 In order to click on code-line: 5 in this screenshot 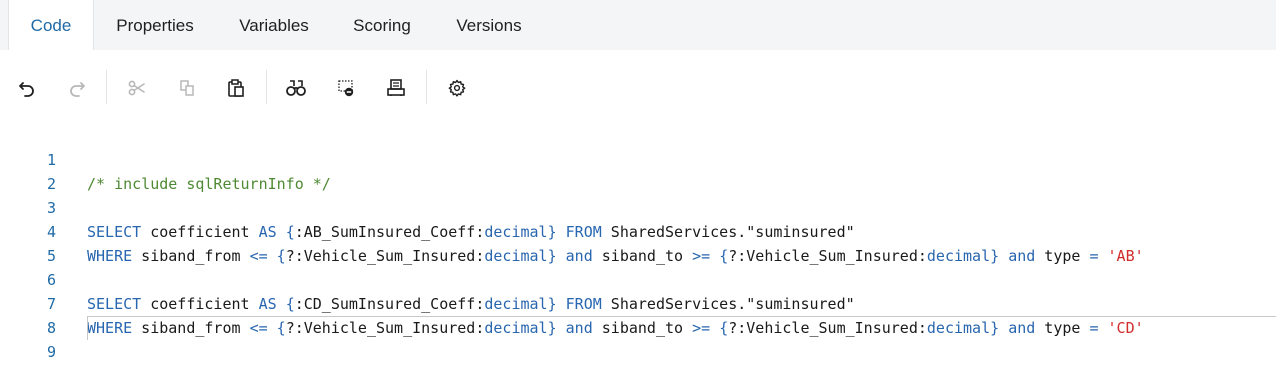, I will do `click(28, 242)`.